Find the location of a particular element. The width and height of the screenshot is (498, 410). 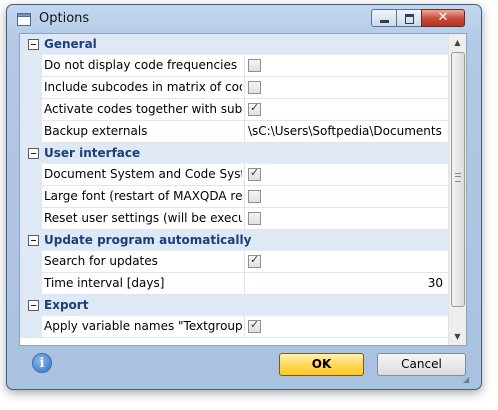

property-name: Document System and Code Syster is located at coordinates (143, 174).